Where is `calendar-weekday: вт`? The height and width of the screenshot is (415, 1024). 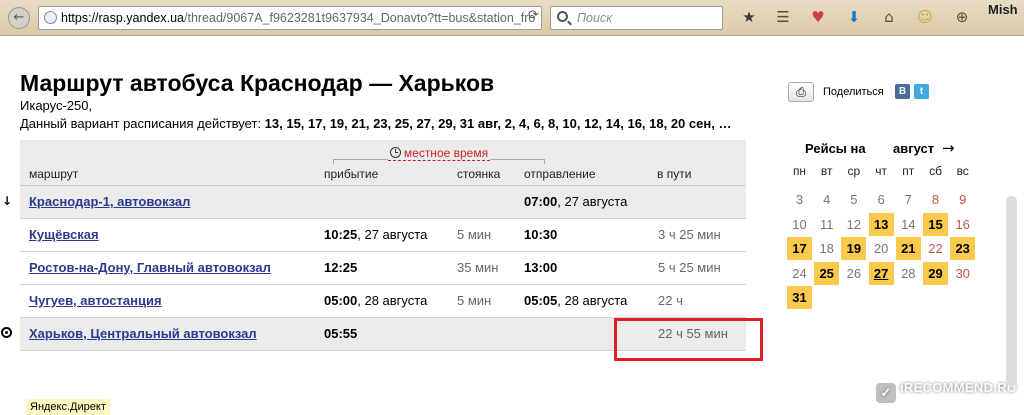
calendar-weekday: вт is located at coordinates (826, 171).